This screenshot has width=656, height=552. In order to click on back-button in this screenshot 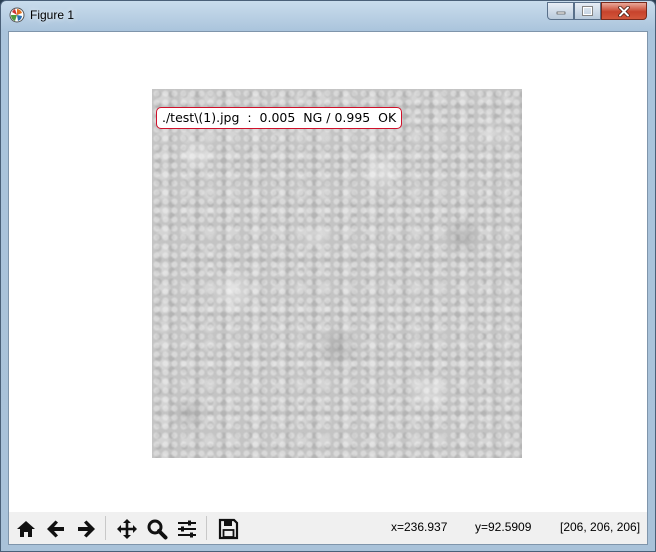, I will do `click(56, 529)`.